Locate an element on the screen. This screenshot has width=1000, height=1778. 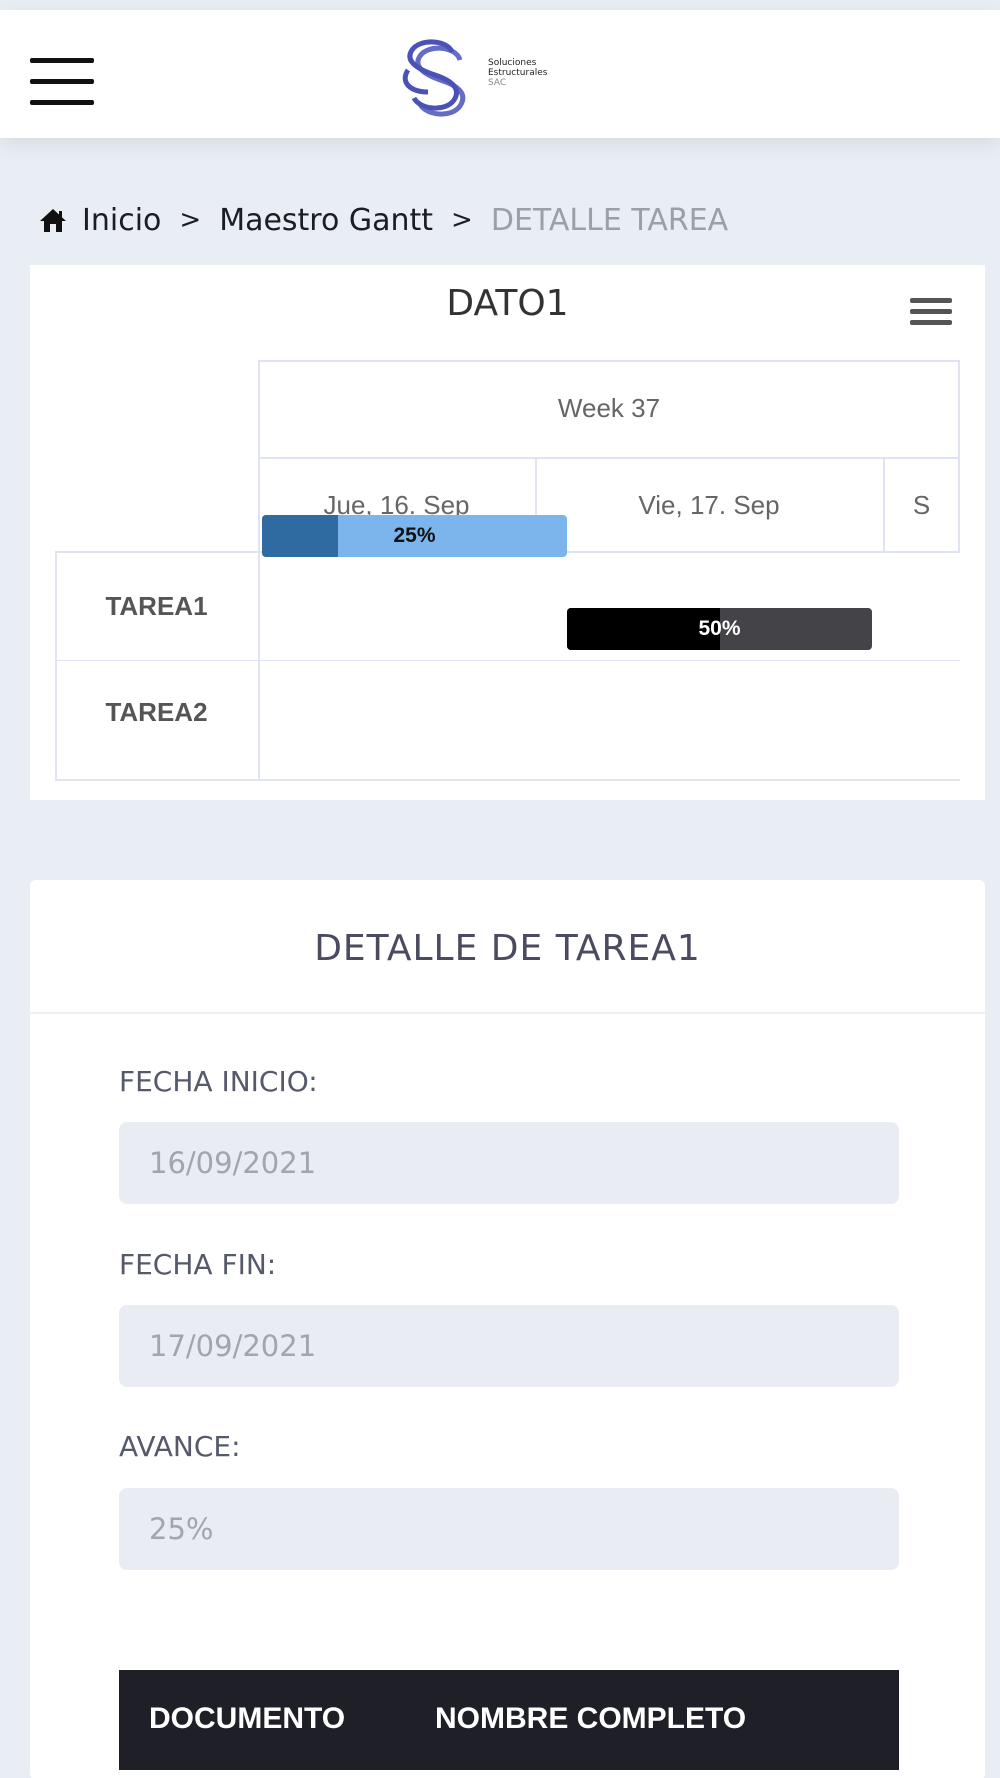
breadcrumb-current: DETALLE TAREA is located at coordinates (609, 220).